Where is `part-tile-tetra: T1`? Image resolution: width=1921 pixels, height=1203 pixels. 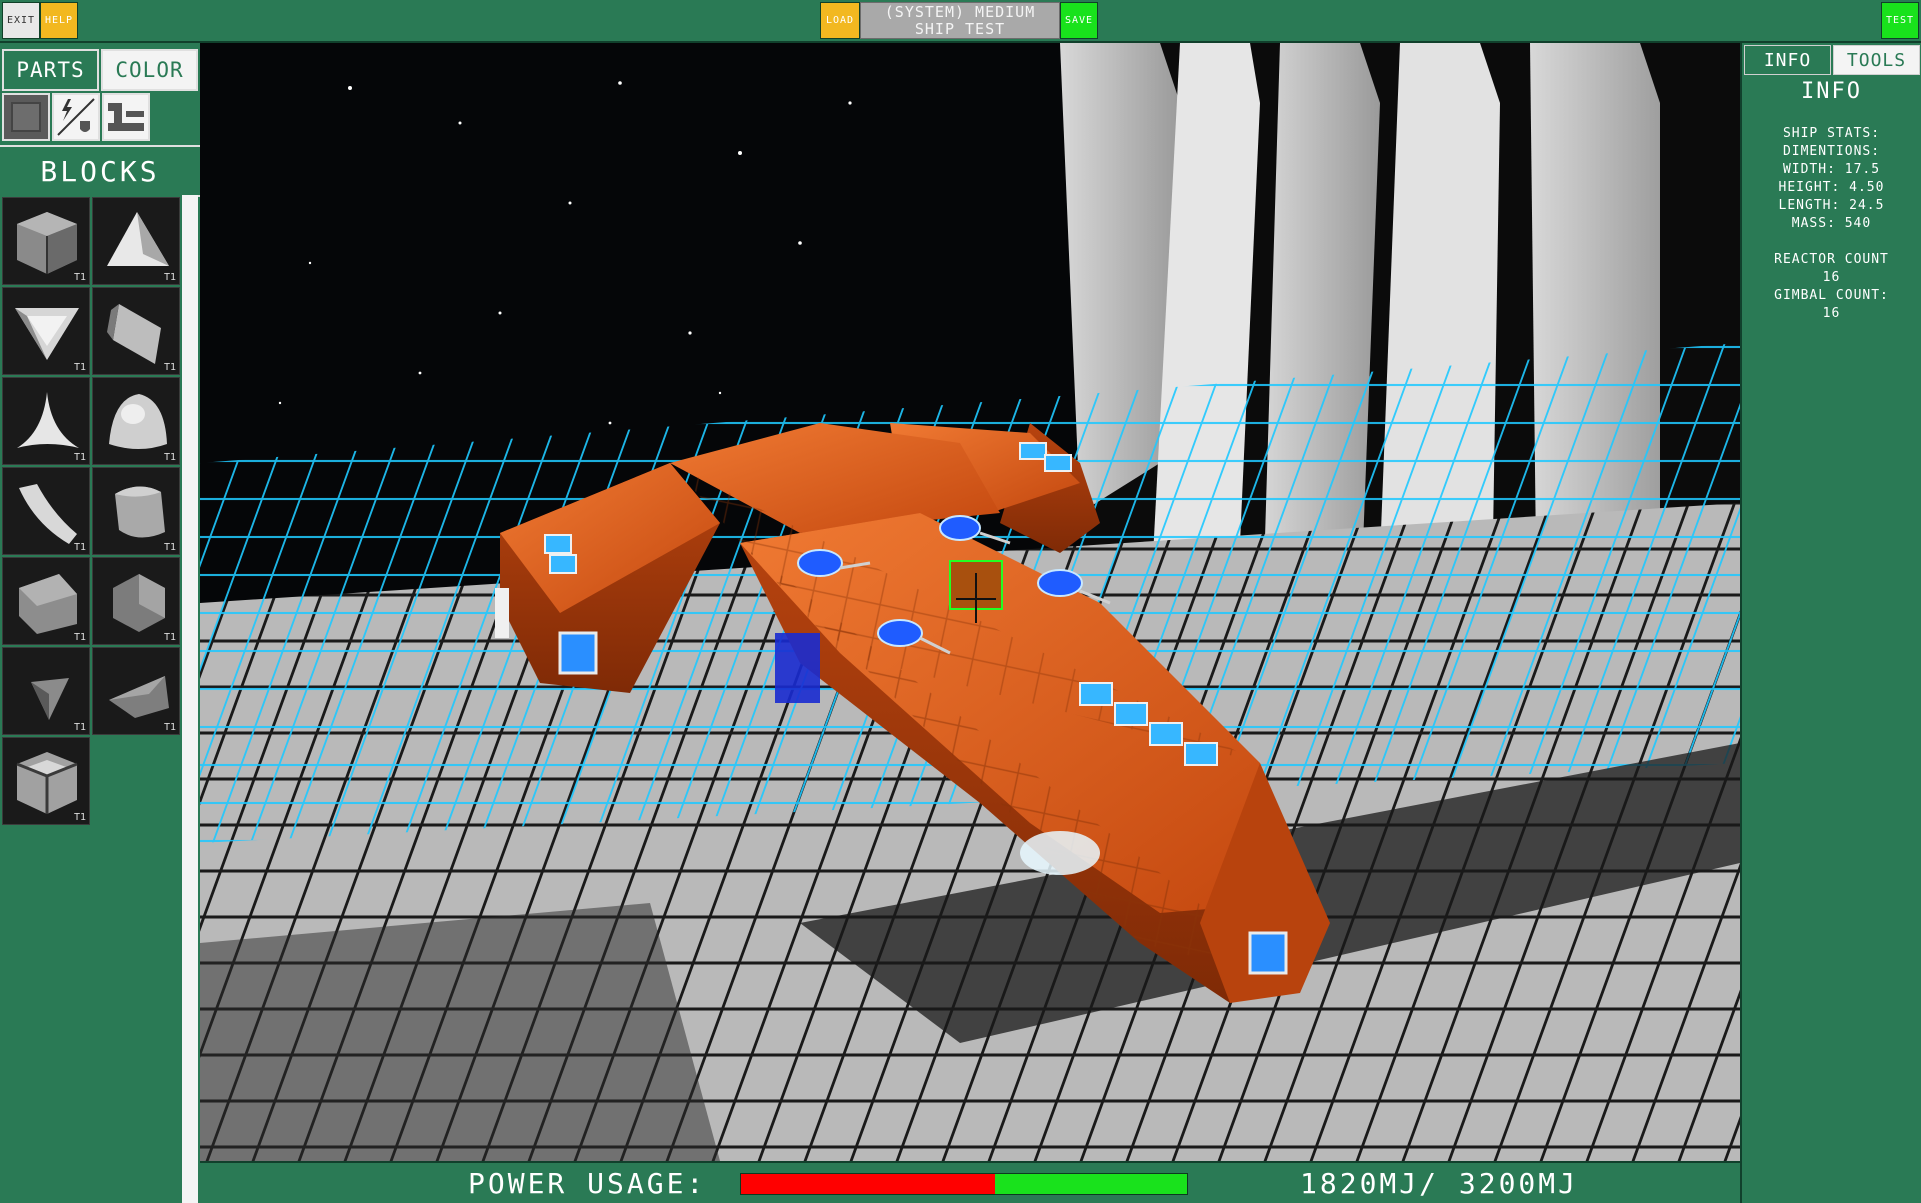 part-tile-tetra: T1 is located at coordinates (136, 241).